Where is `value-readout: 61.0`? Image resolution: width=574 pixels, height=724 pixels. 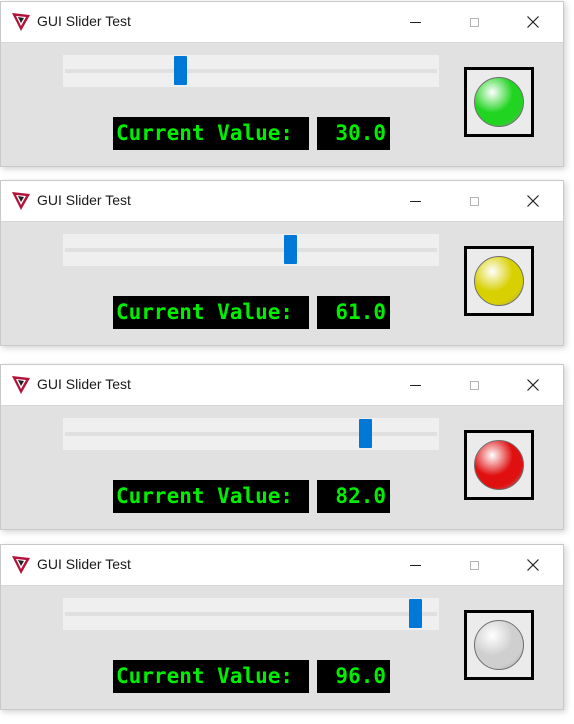
value-readout: 61.0 is located at coordinates (353, 312).